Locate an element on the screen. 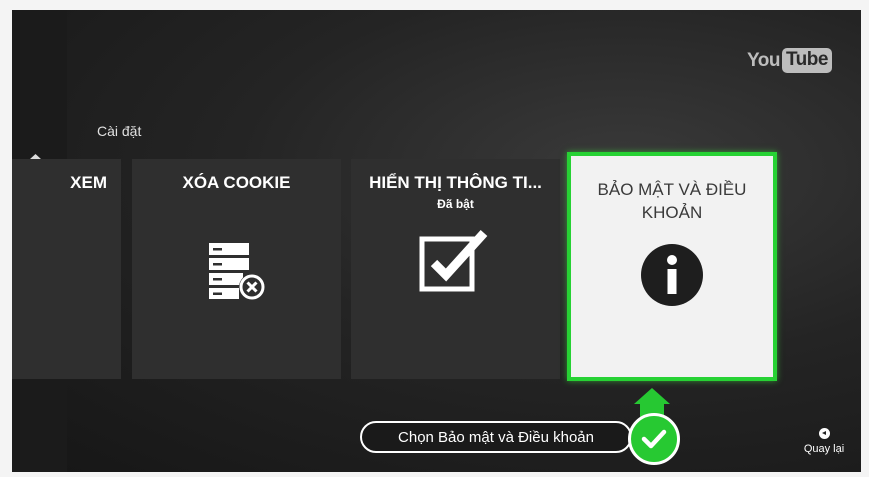 The width and height of the screenshot is (869, 477). tile-title: XÓA COOKIE is located at coordinates (236, 182).